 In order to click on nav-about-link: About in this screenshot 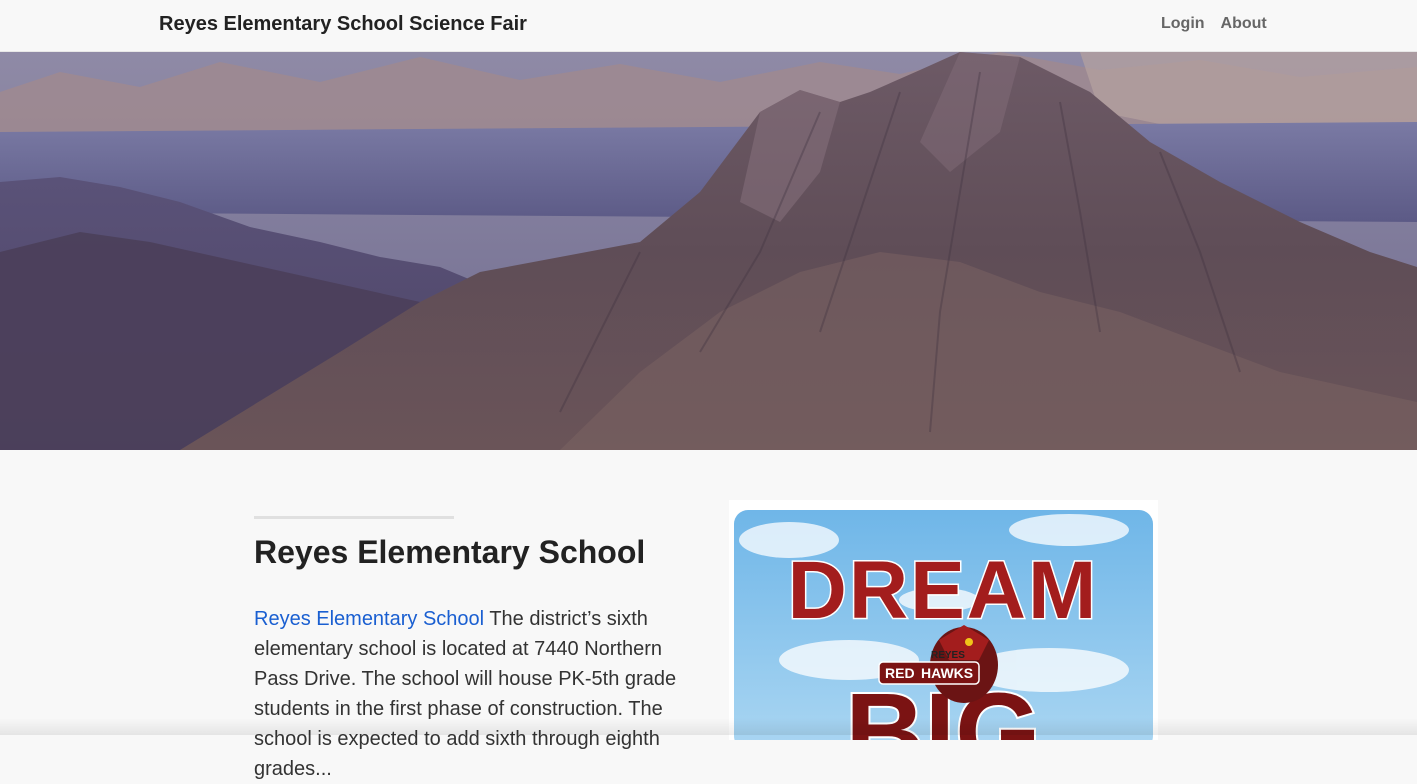, I will do `click(1244, 24)`.